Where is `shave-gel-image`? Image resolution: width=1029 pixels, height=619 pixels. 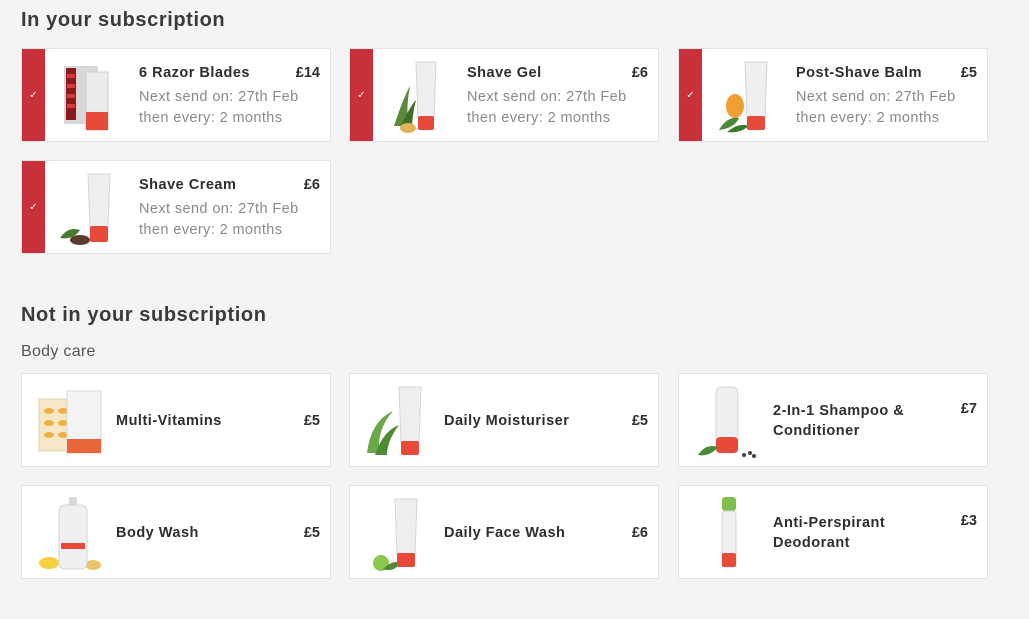
shave-gel-image is located at coordinates (415, 97).